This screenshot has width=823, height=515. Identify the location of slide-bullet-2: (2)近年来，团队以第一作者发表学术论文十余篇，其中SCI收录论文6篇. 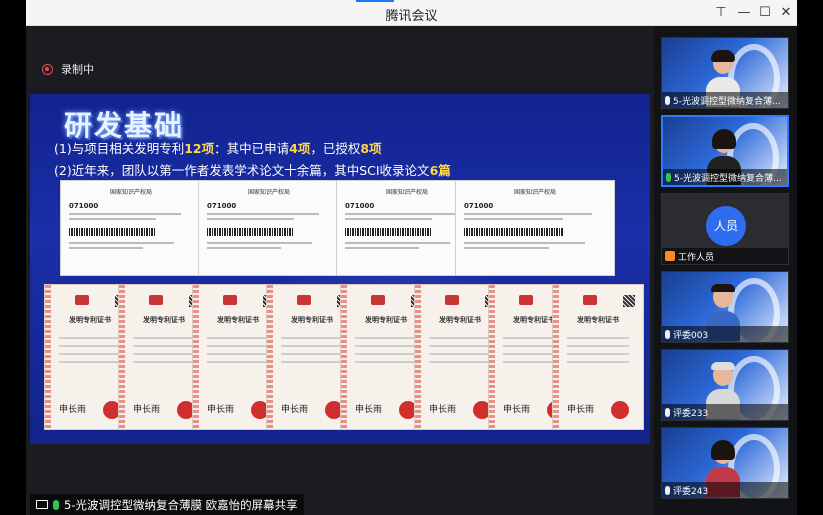
(252, 169).